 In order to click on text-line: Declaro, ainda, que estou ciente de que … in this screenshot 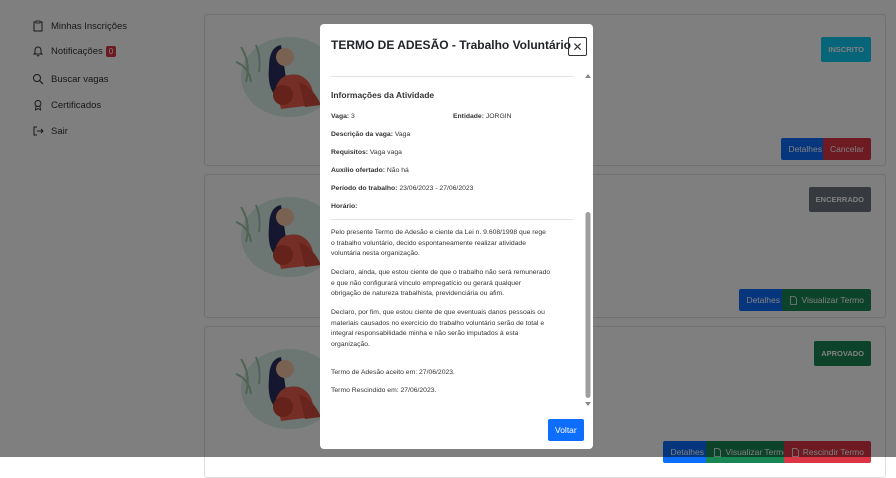, I will do `click(441, 272)`.